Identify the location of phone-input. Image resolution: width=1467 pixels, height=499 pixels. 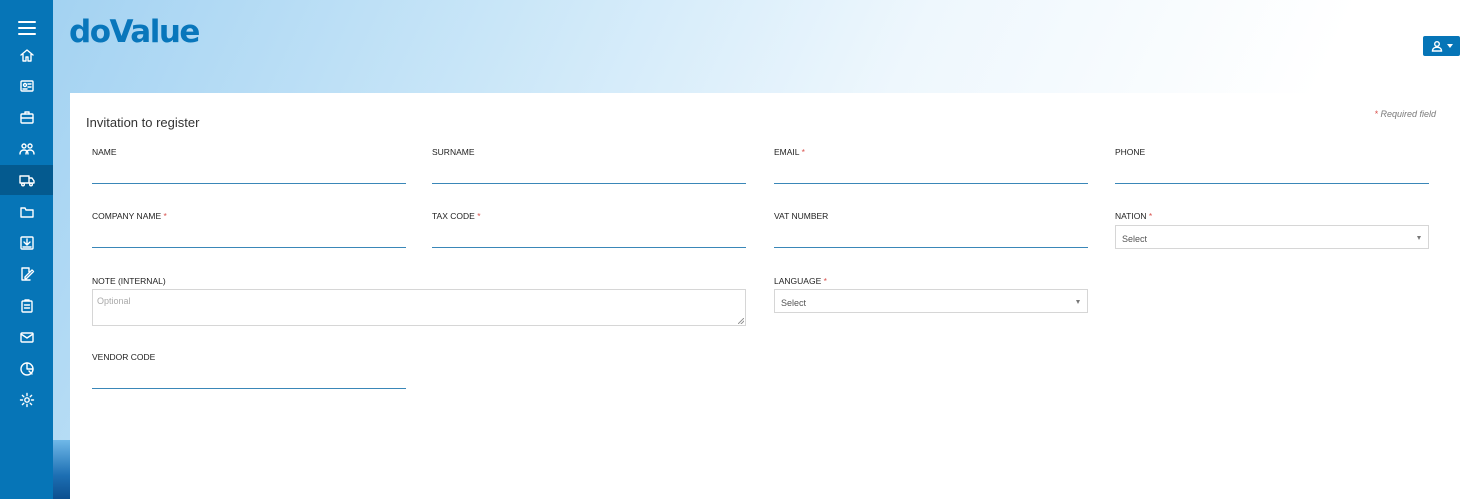
(1272, 175).